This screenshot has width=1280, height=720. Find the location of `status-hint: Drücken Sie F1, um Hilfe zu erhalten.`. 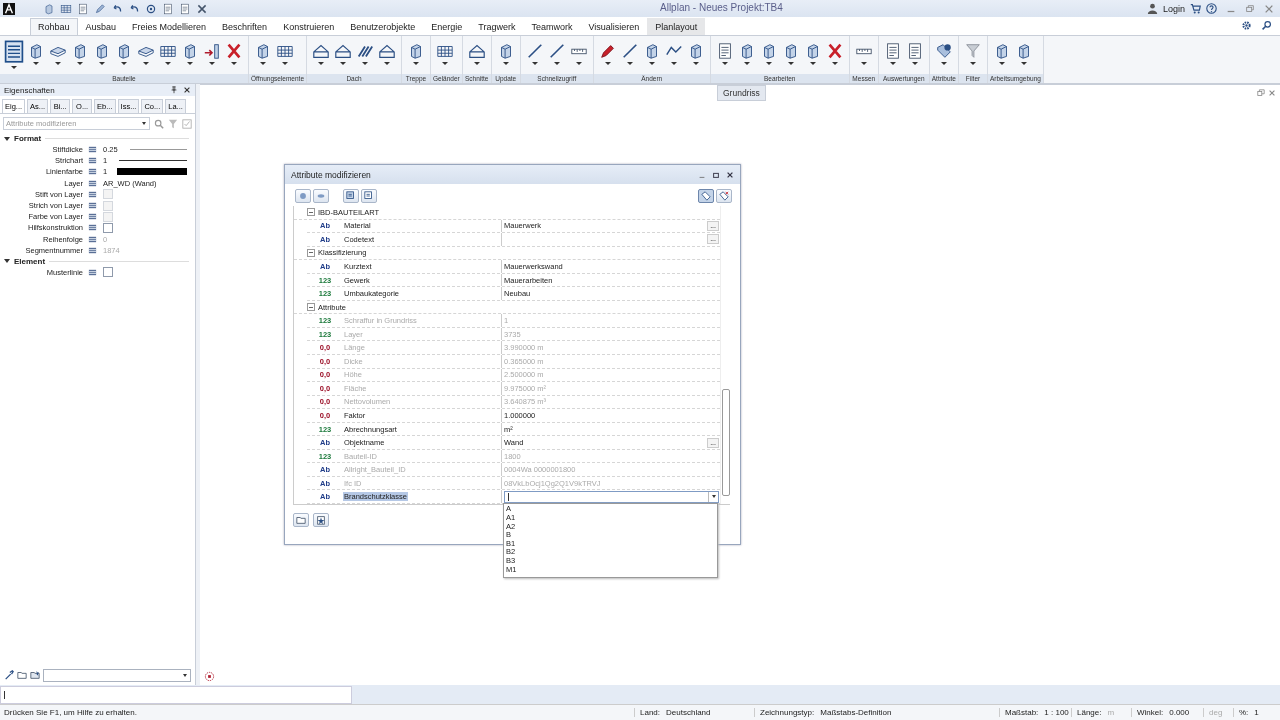

status-hint: Drücken Sie F1, um Hilfe zu erhalten. is located at coordinates (70, 712).